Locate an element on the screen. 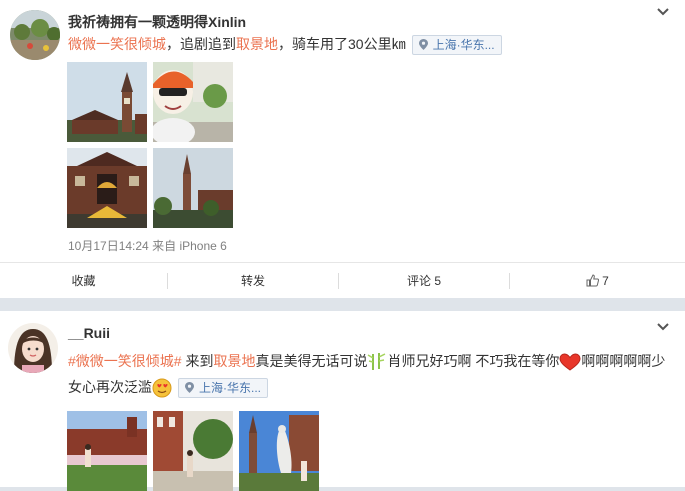  text-segment: ，追剧追到 is located at coordinates (201, 44).